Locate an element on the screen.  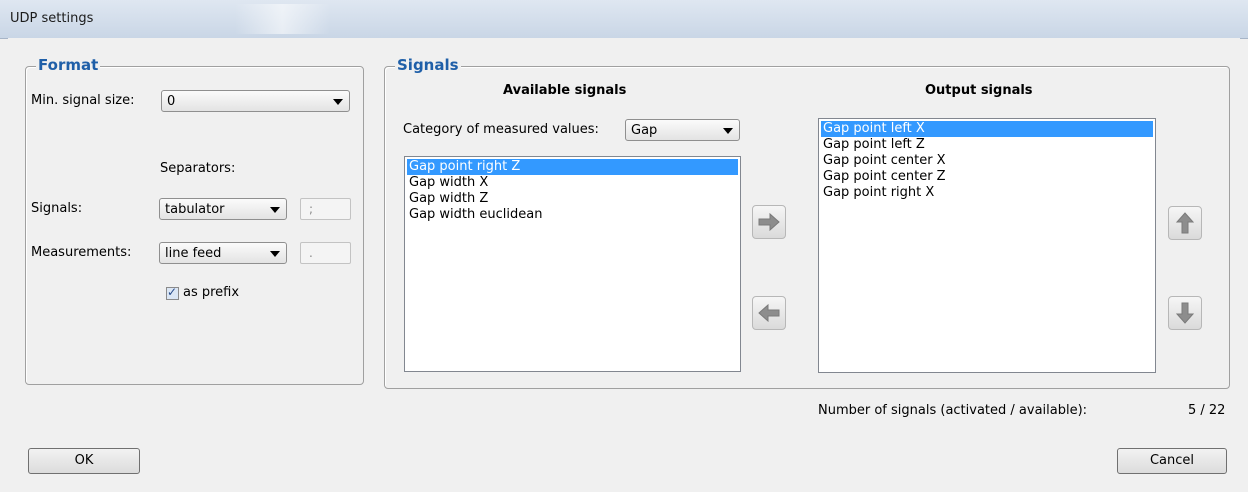
move-up-button is located at coordinates (1185, 223).